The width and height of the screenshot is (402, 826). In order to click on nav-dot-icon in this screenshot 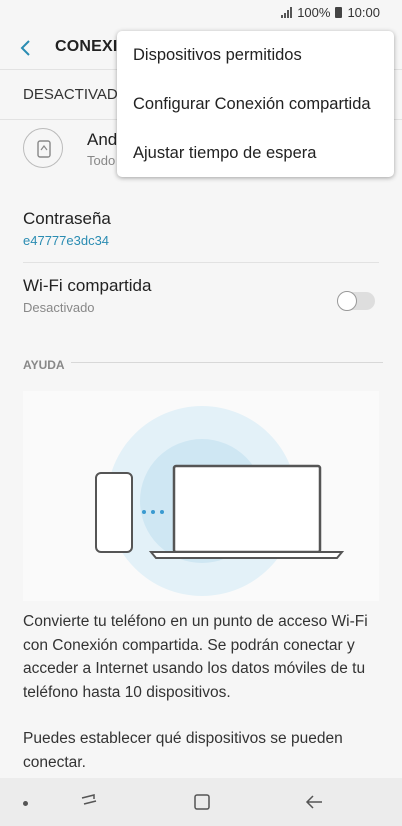, I will do `click(25, 803)`.